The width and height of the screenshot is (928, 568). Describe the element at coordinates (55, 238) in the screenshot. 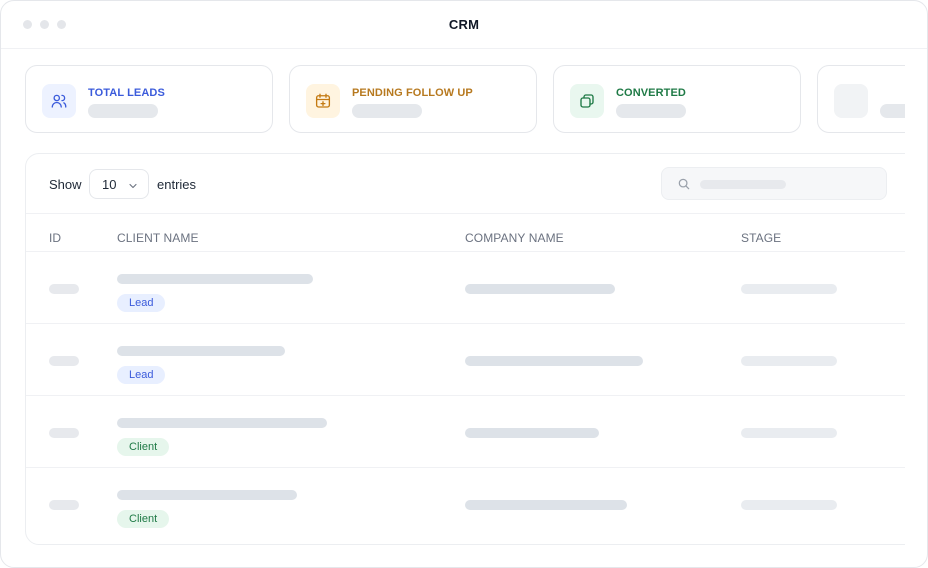

I see `column-header-id: ID` at that location.